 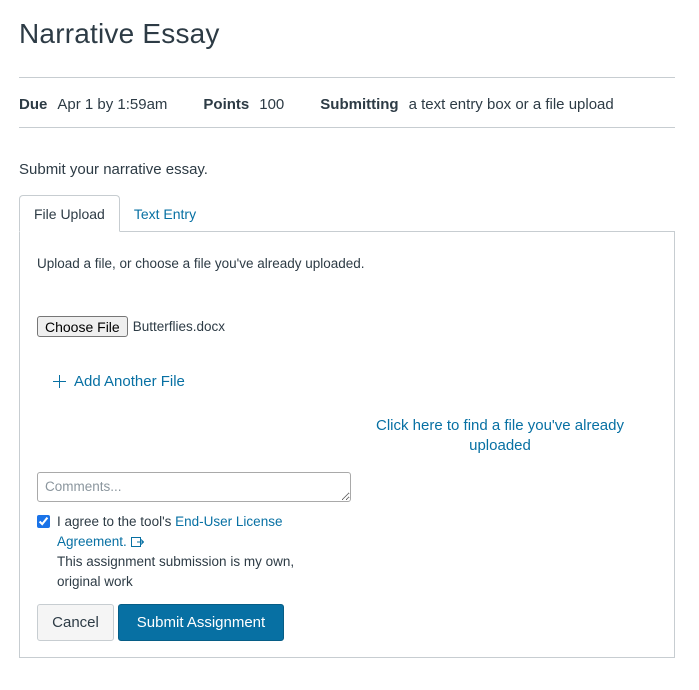 I want to click on submission-tabs: File Upload Text Entry, so click(x=114, y=213).